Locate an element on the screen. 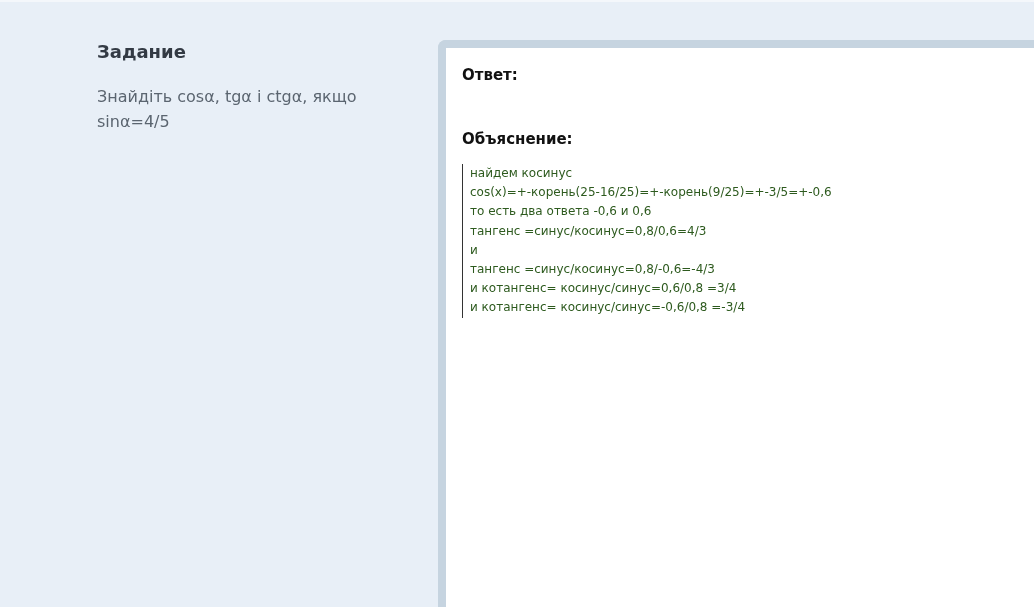 Image resolution: width=1034 pixels, height=607 pixels. task-heading: Задание is located at coordinates (142, 51).